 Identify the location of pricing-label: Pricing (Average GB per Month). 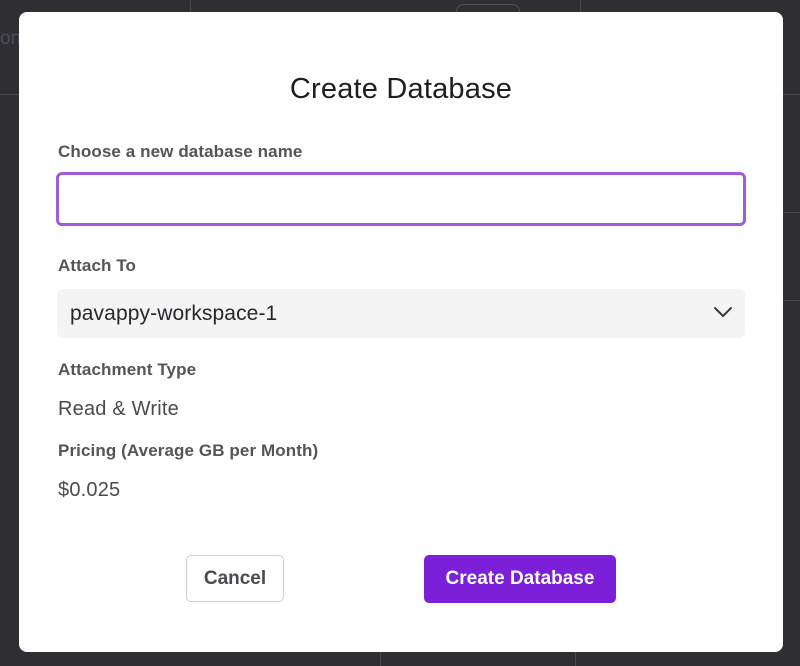
(188, 450).